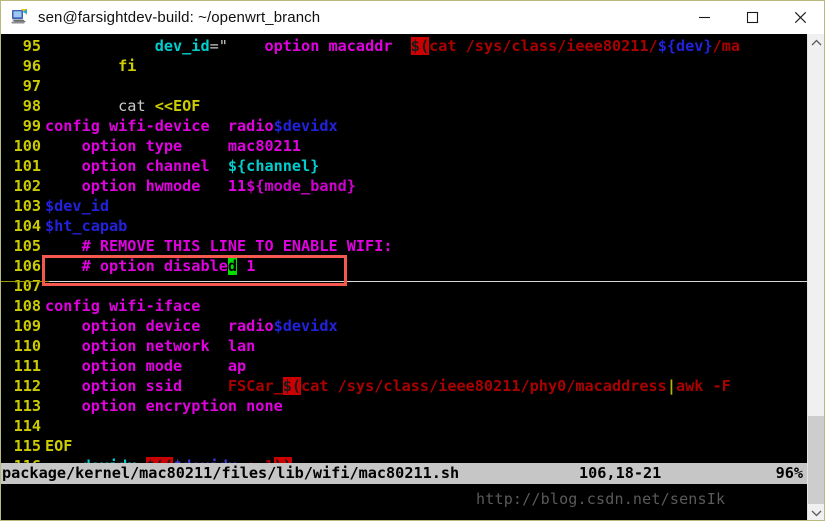 This screenshot has height=521, width=825. I want to click on code-token: 11, so click(237, 186).